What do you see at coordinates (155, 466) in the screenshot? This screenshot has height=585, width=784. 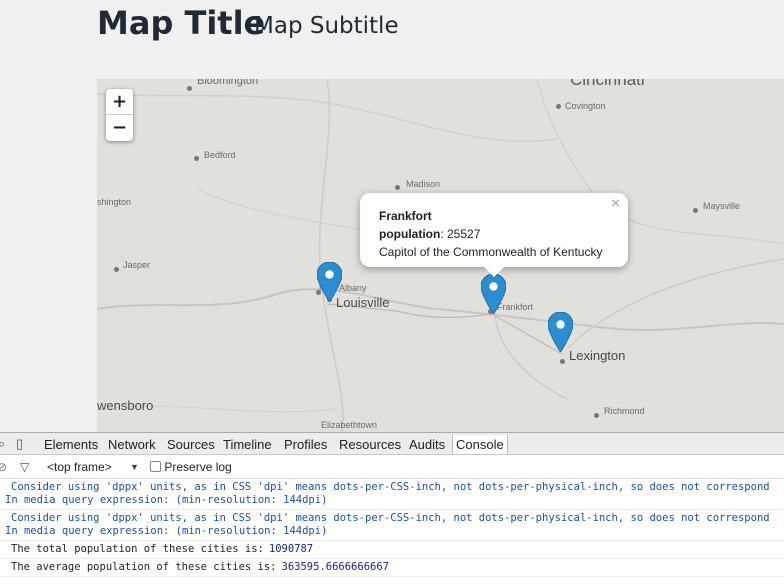 I see `checkbox-icon` at bounding box center [155, 466].